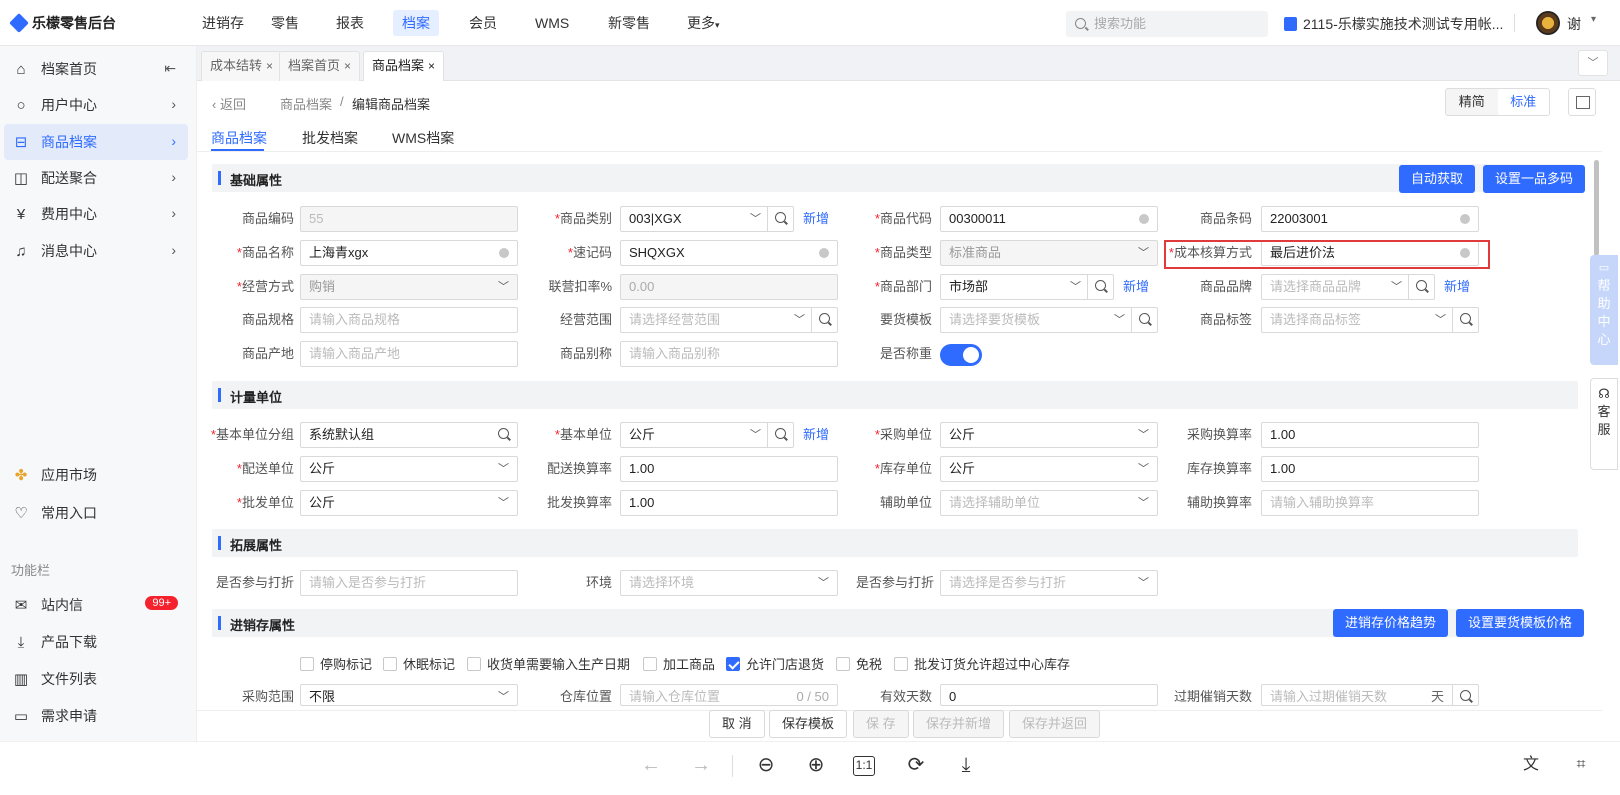 This screenshot has height=795, width=1620. What do you see at coordinates (552, 23) in the screenshot?
I see `nav-wms: WMS` at bounding box center [552, 23].